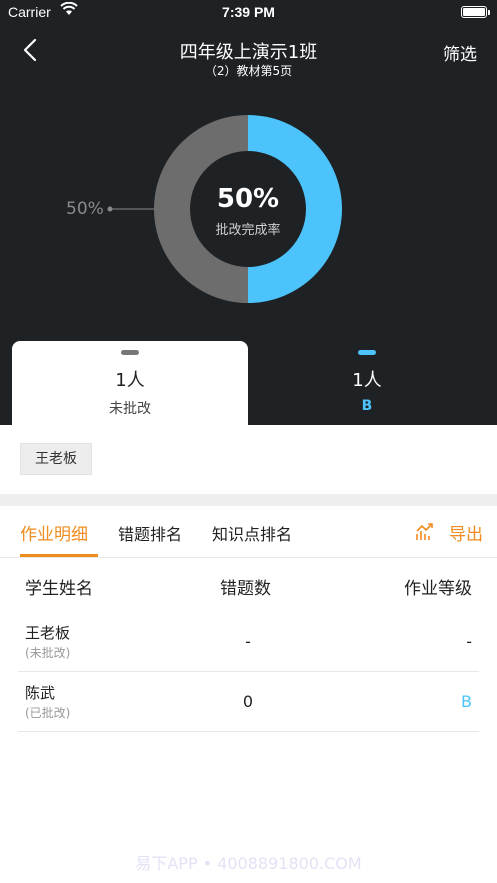  I want to click on grading-status: (已批改), so click(48, 713).